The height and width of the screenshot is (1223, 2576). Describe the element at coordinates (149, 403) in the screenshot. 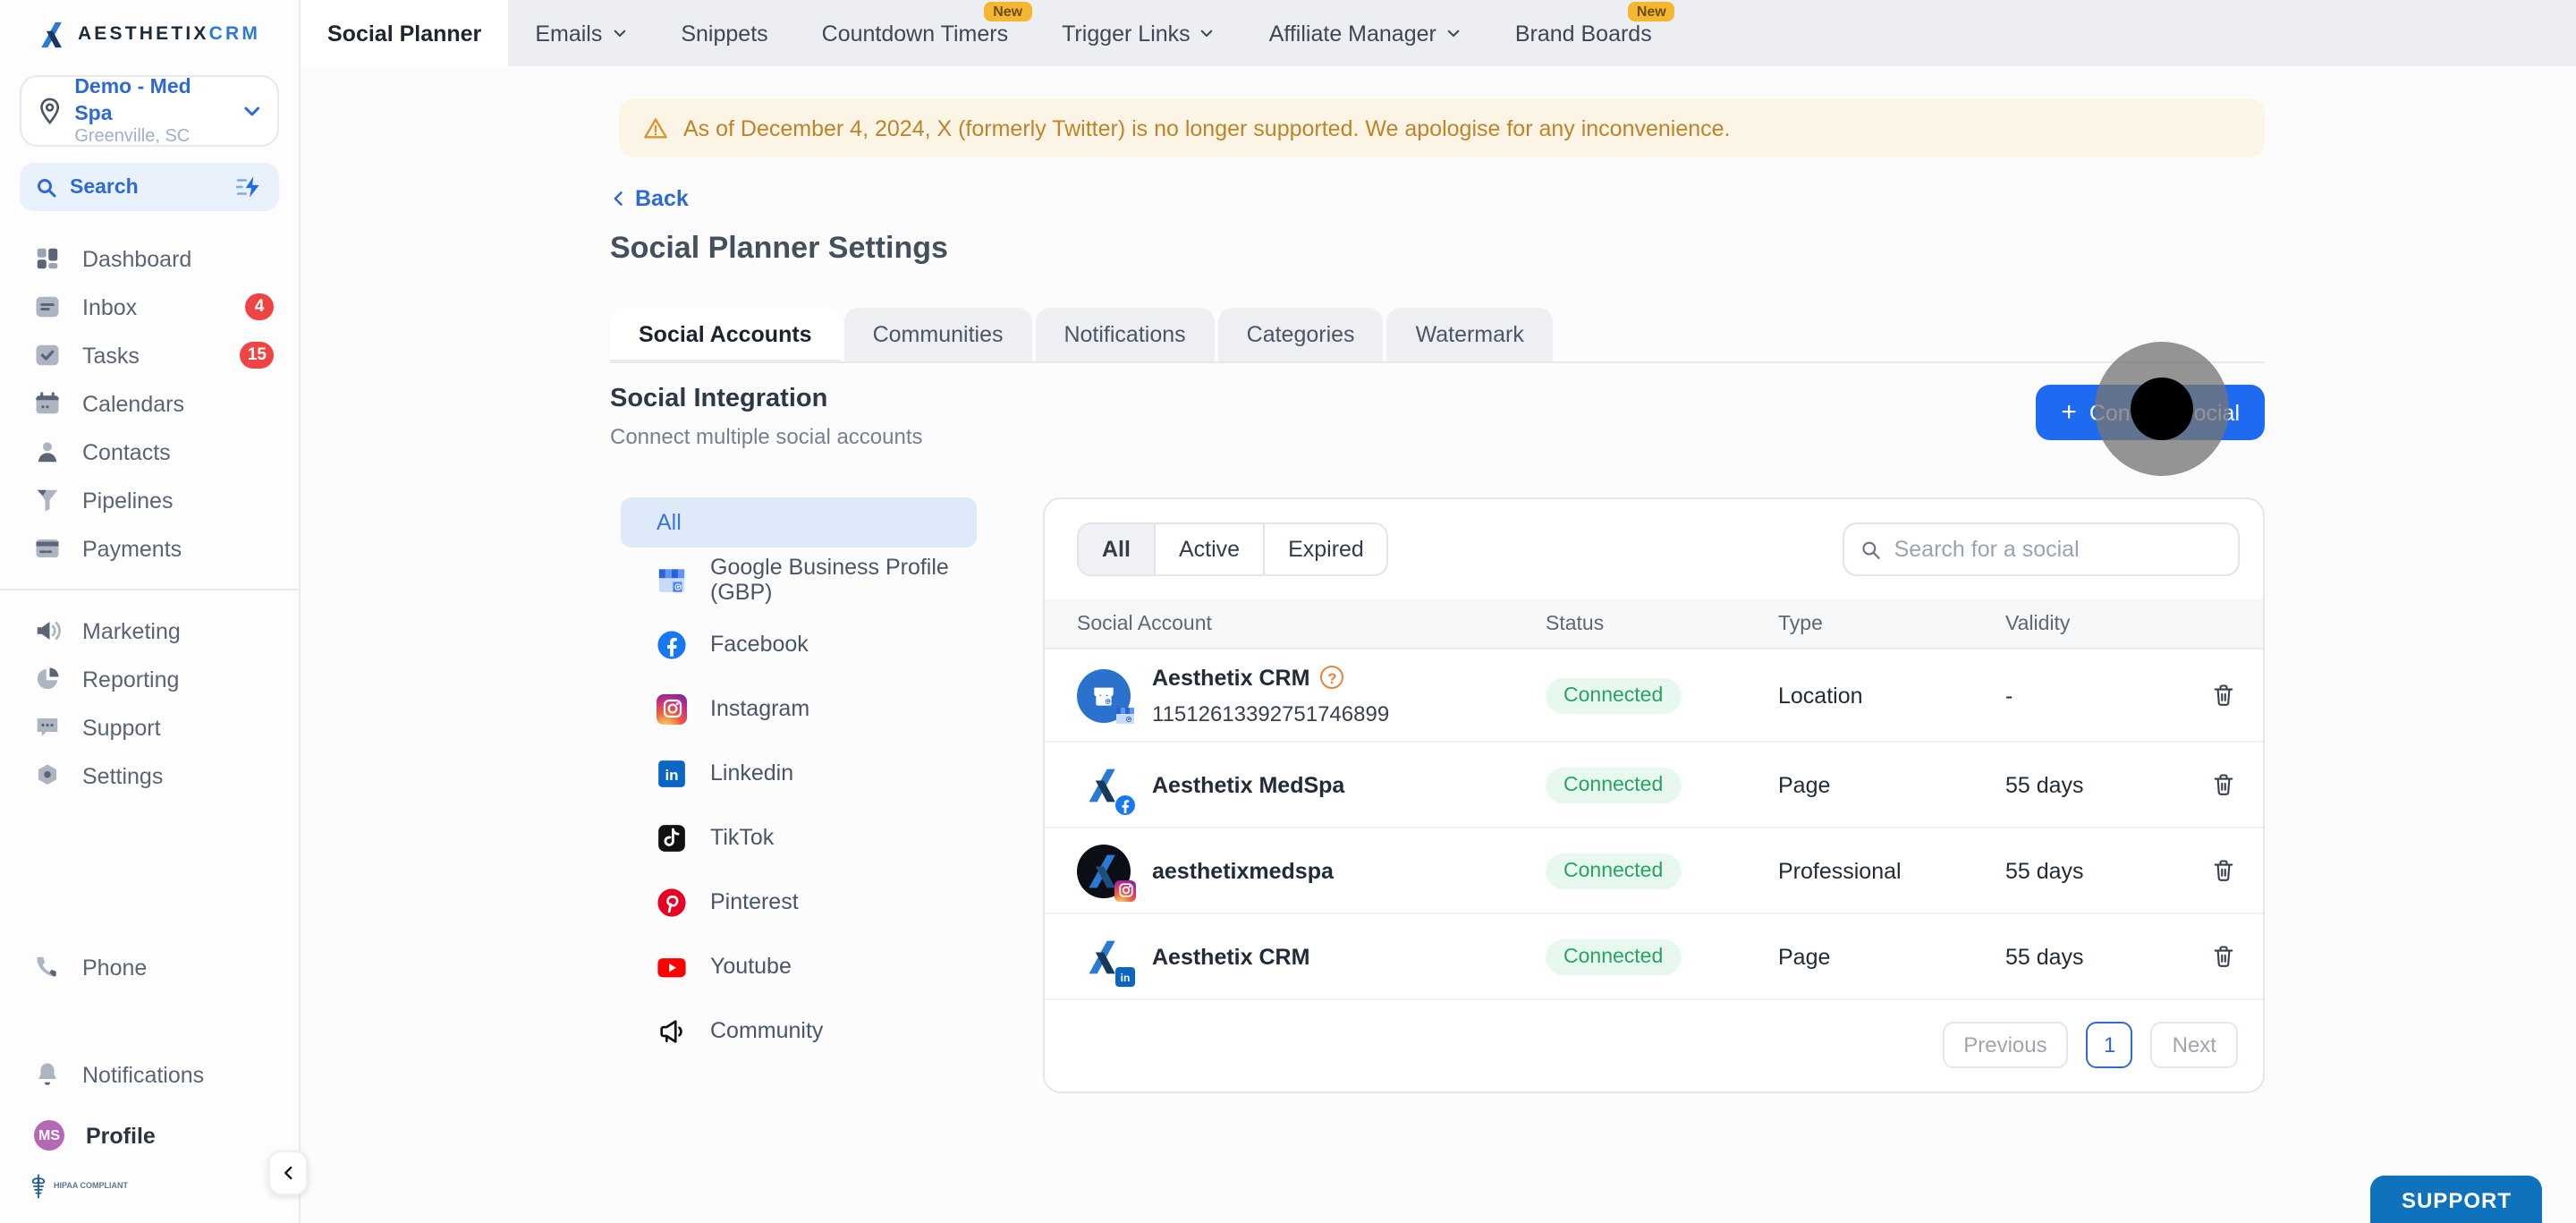

I see `sidebar-item-calendars: Calendars` at that location.